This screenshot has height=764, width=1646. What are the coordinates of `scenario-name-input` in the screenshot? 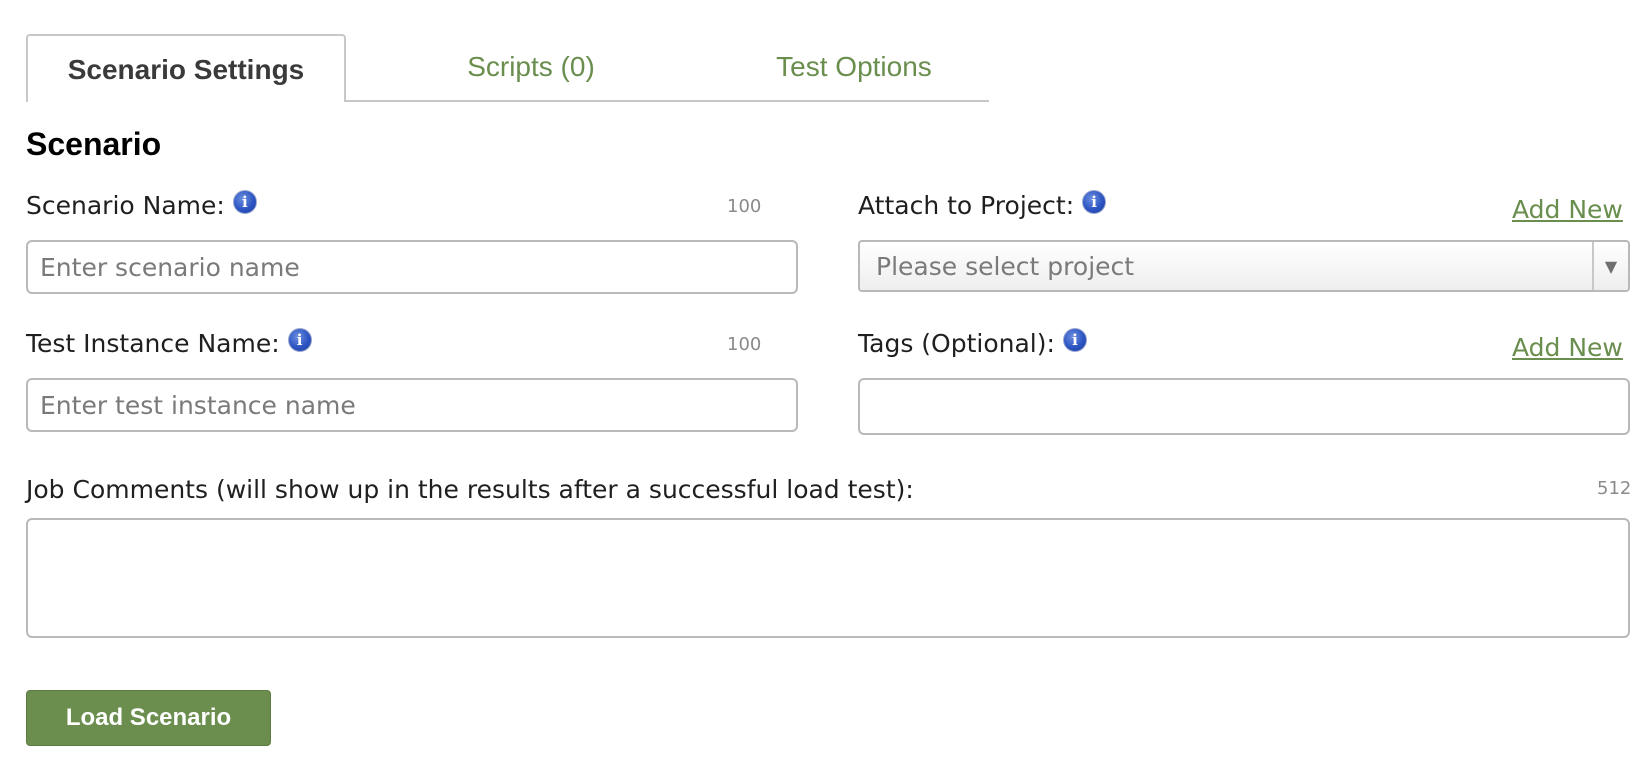 It's located at (412, 267).